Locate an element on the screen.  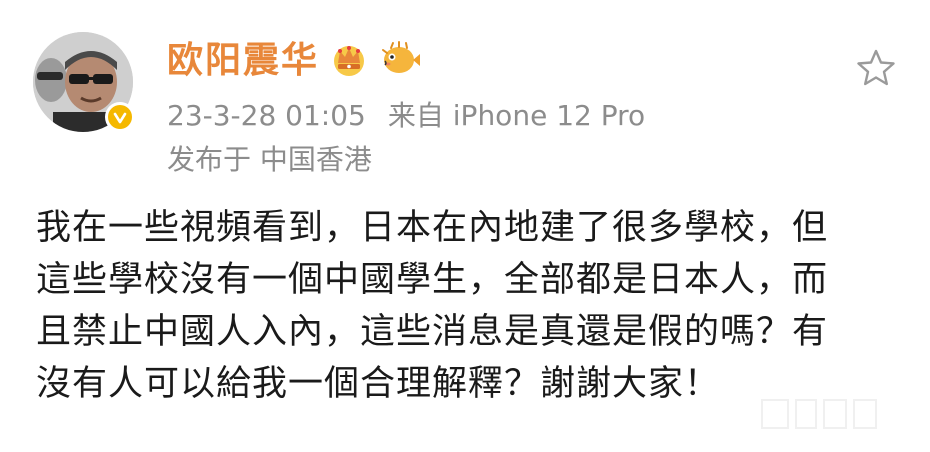
crown-icon is located at coordinates (349, 61).